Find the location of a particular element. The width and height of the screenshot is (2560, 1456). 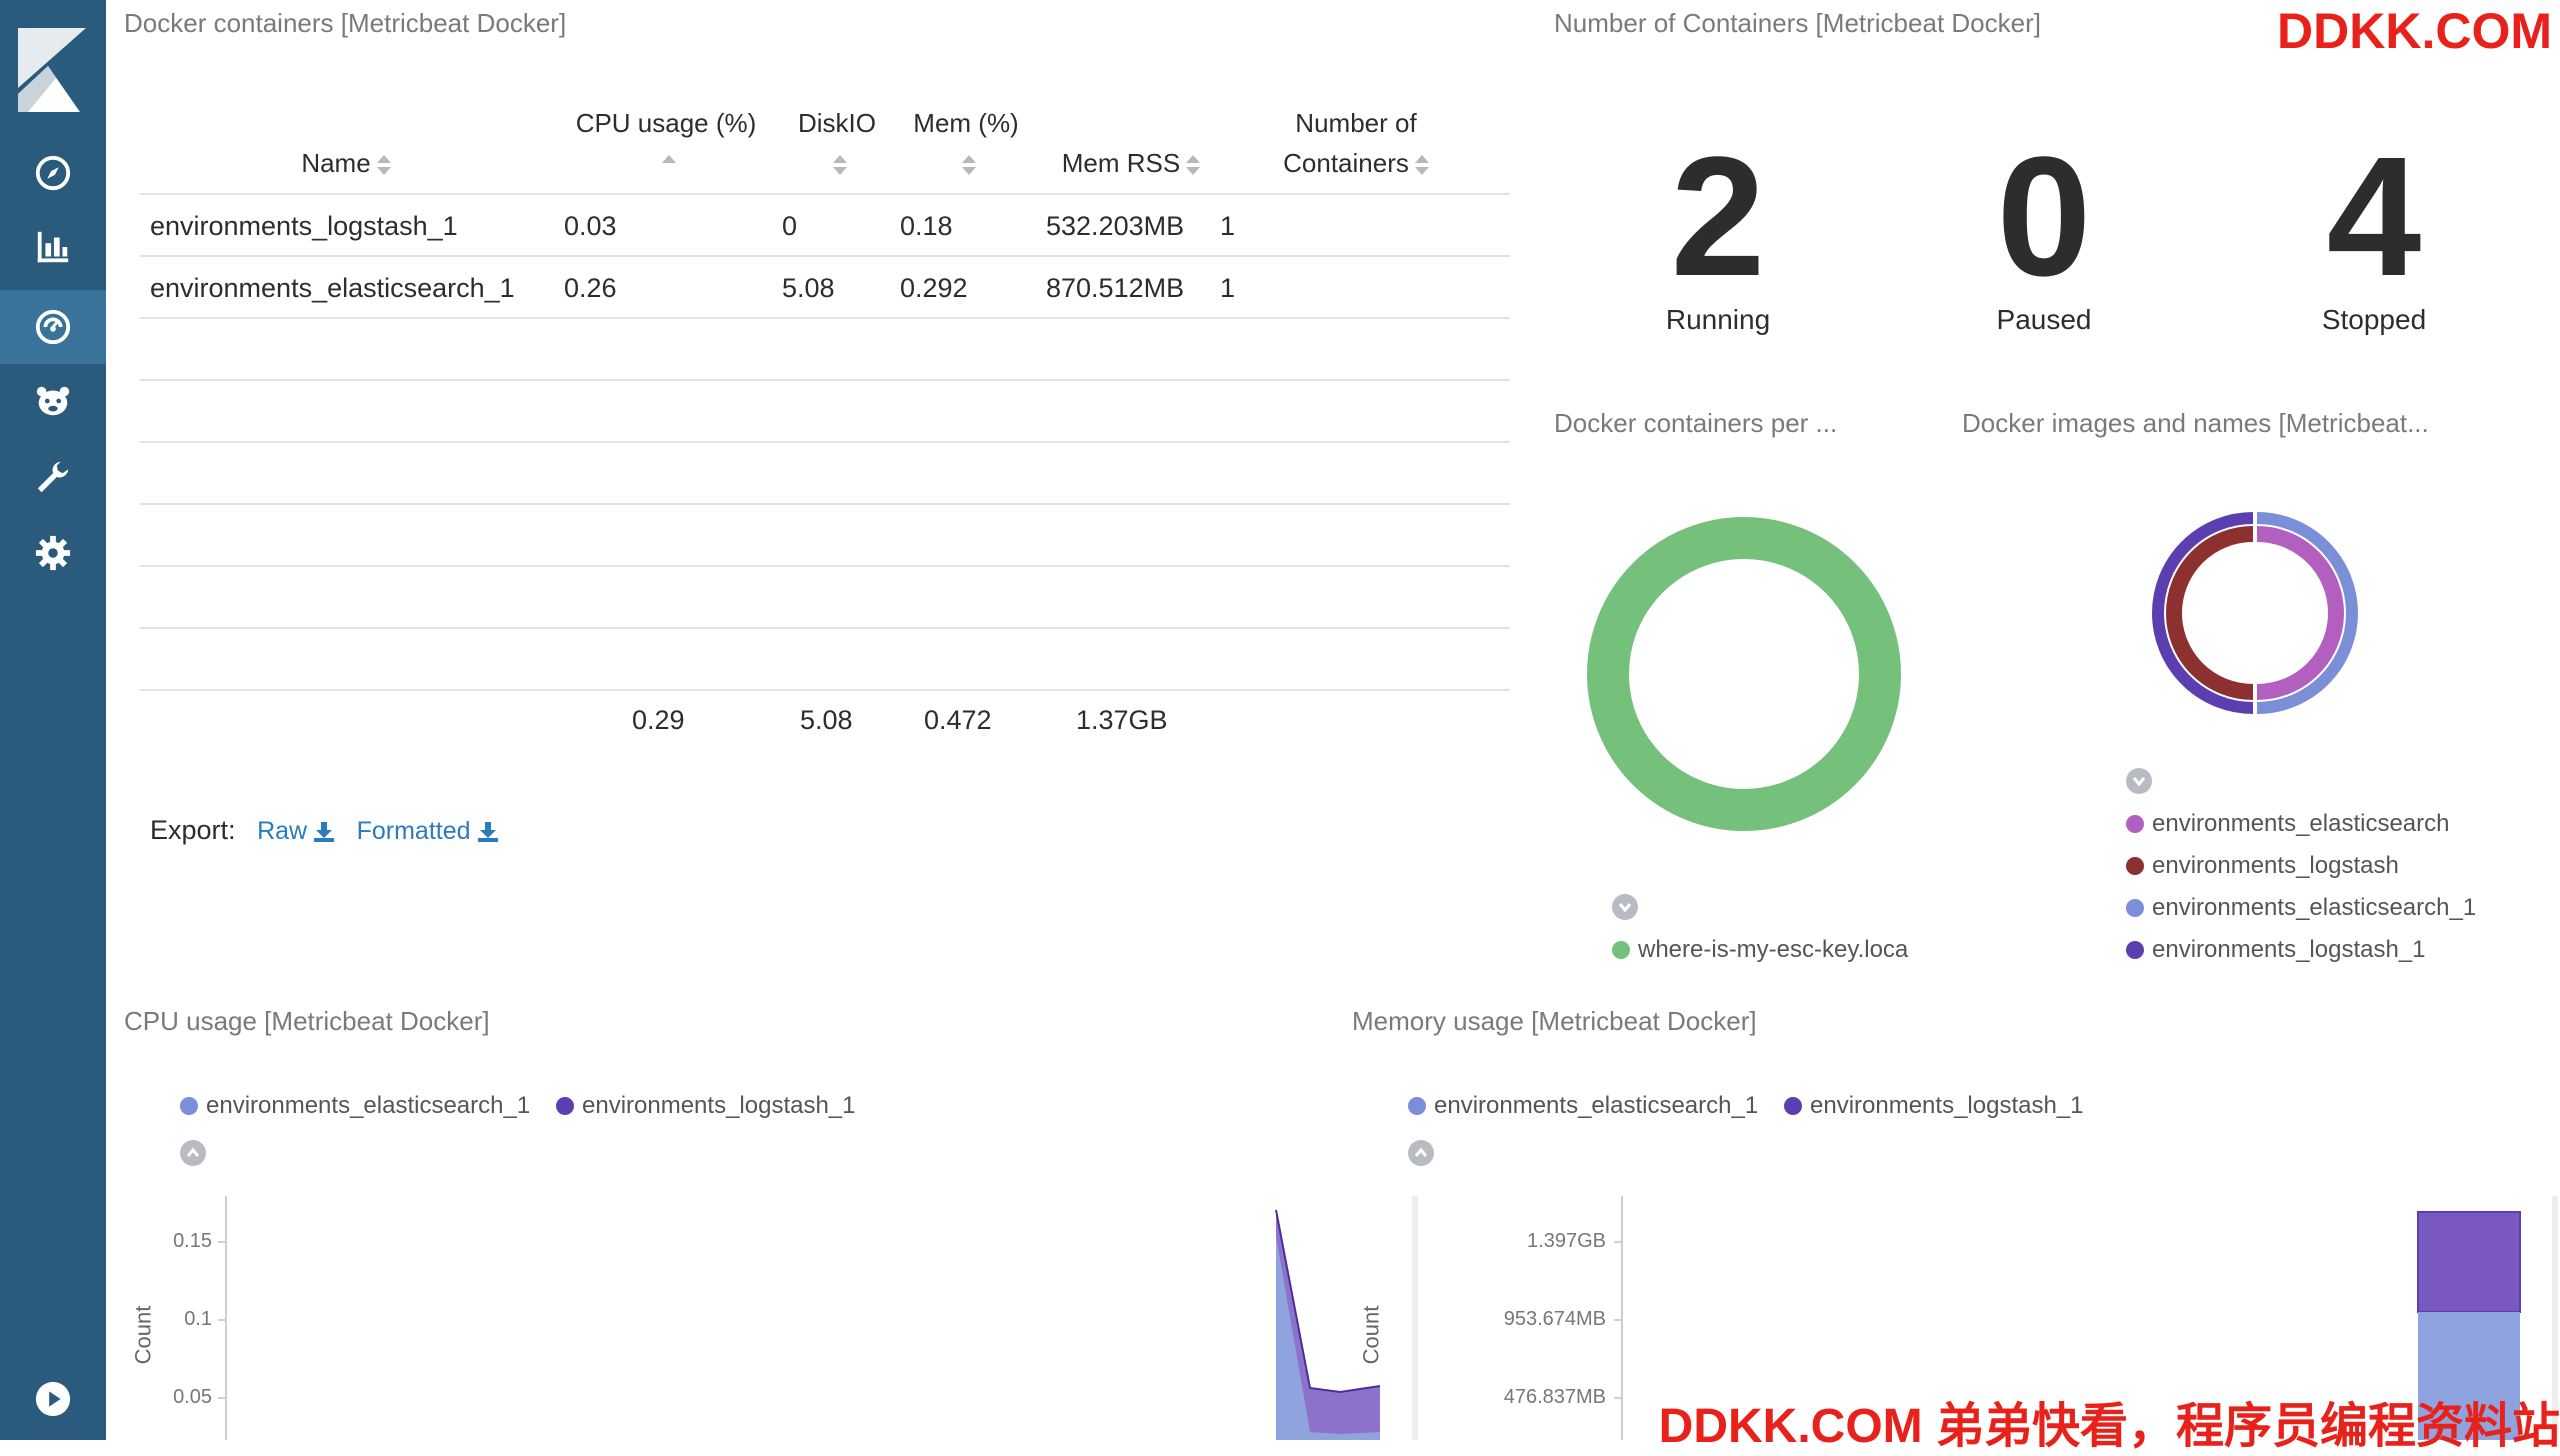

legend-item: environments_logstash is located at coordinates (2262, 866).